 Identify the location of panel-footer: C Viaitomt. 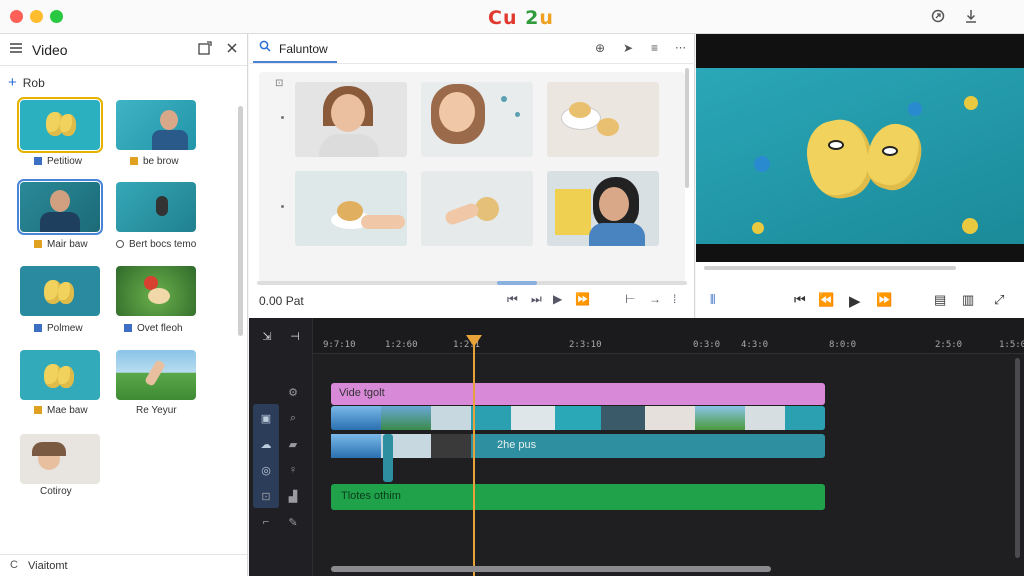
(123, 565).